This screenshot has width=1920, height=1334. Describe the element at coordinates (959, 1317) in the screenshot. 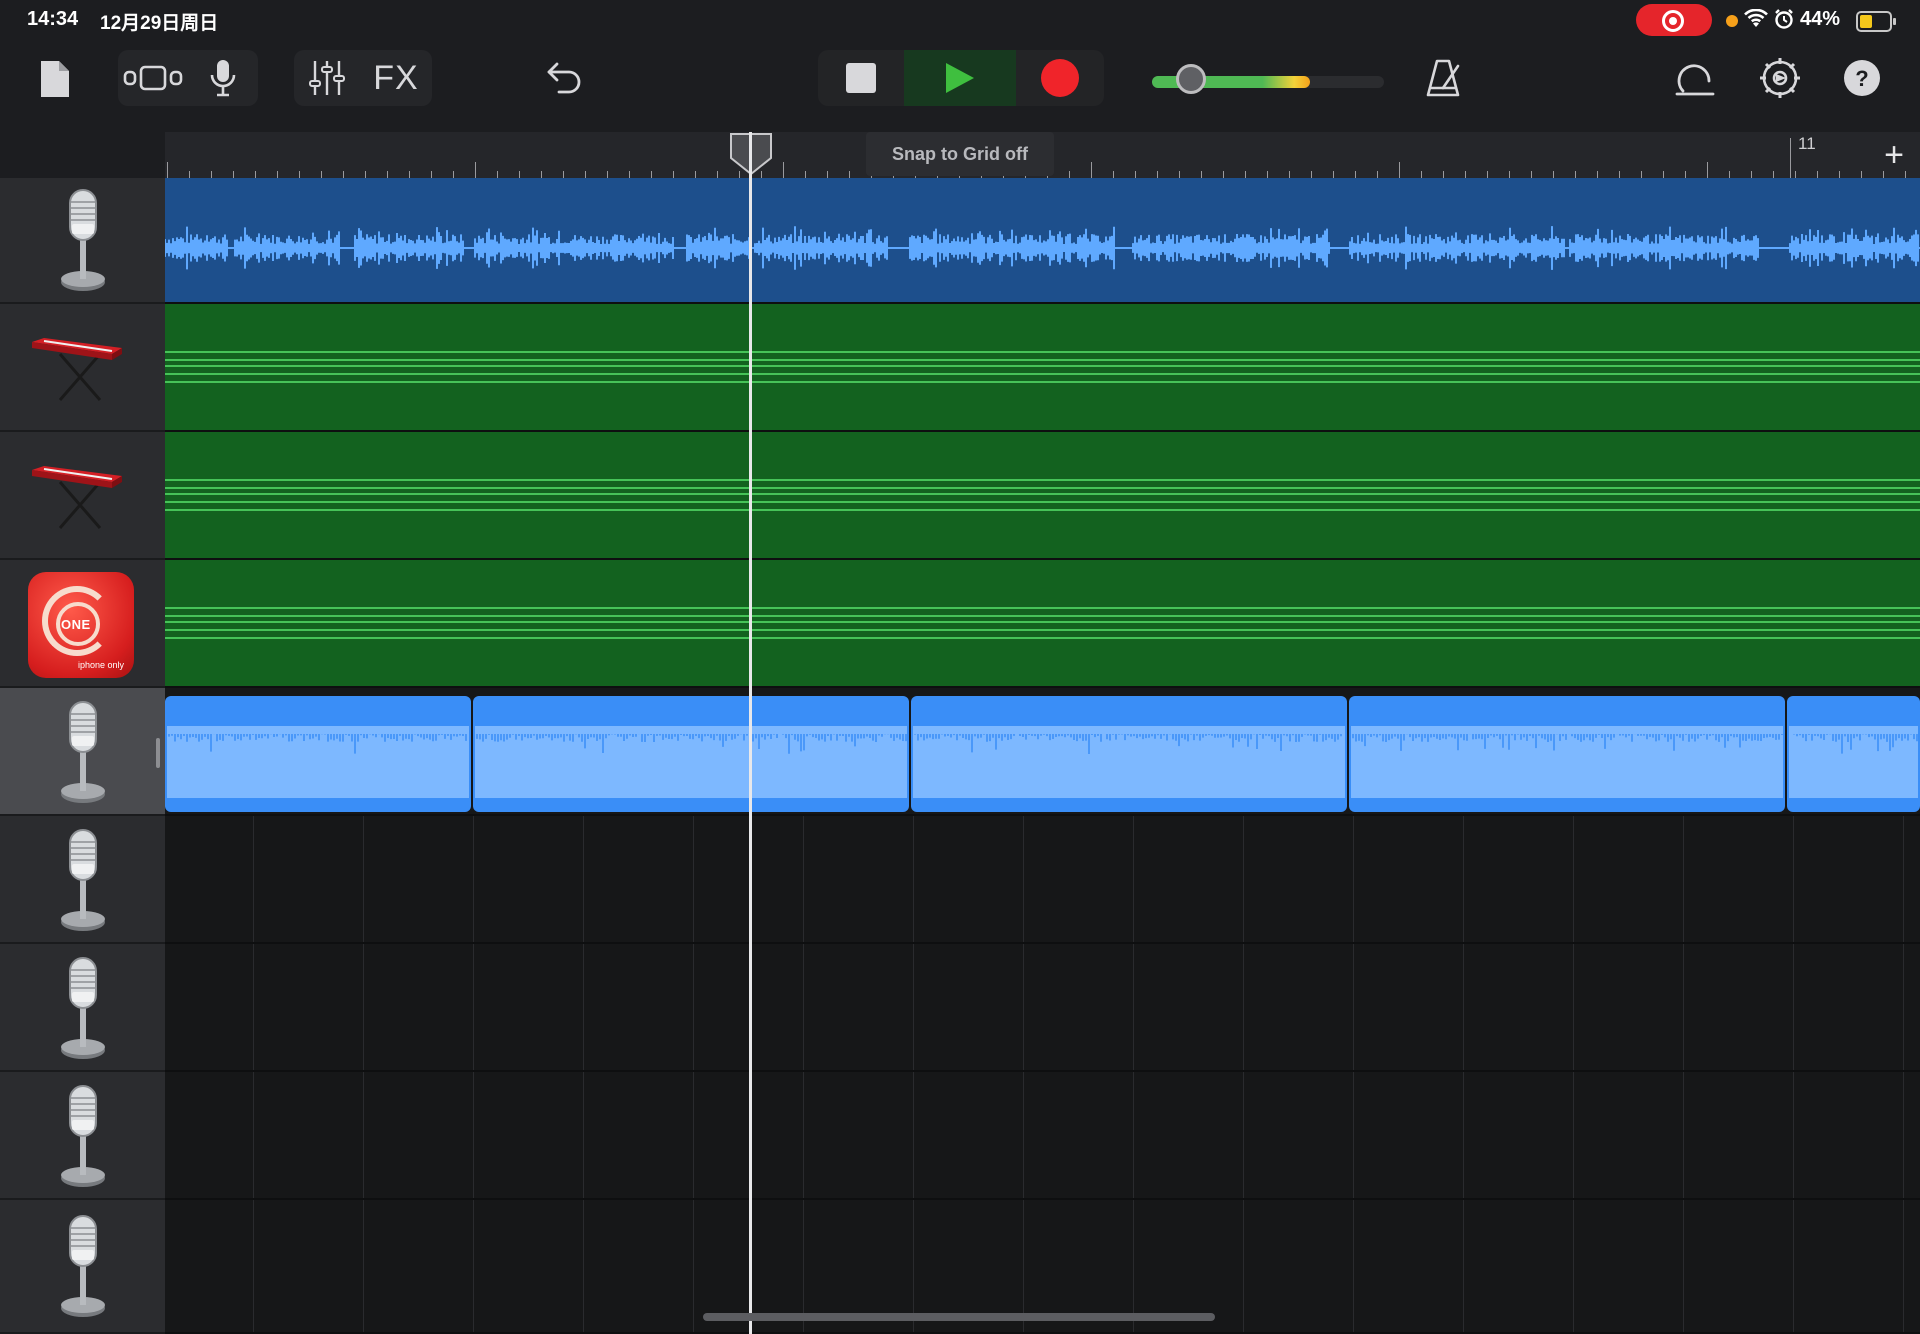

I see `horizontal-scroll-indicator` at that location.